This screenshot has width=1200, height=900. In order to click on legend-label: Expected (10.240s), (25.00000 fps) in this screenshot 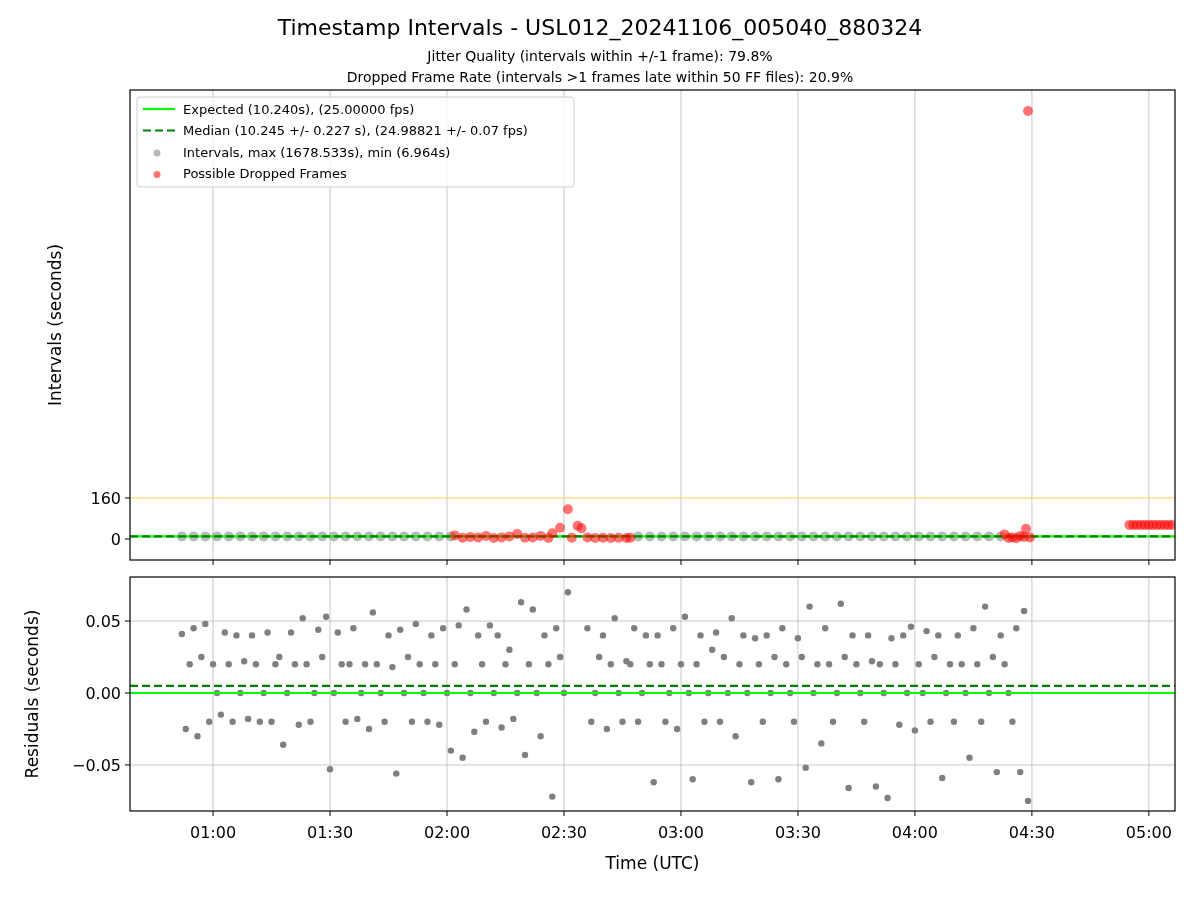, I will do `click(299, 109)`.